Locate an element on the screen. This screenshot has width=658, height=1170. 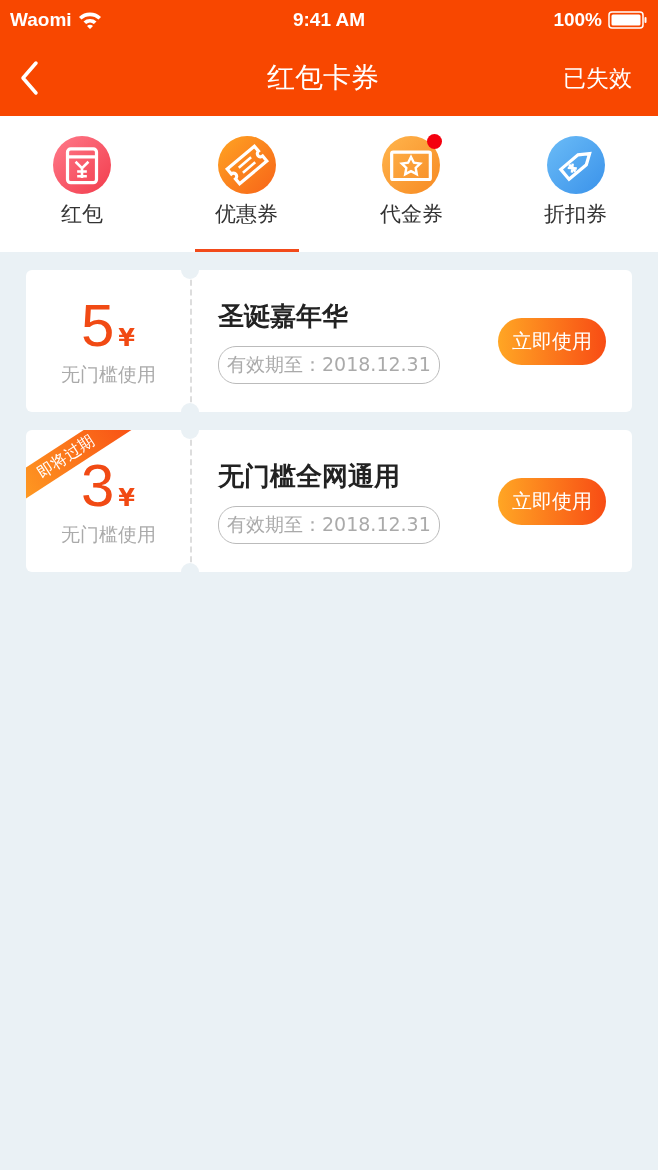
wifi-icon is located at coordinates (89, 20).